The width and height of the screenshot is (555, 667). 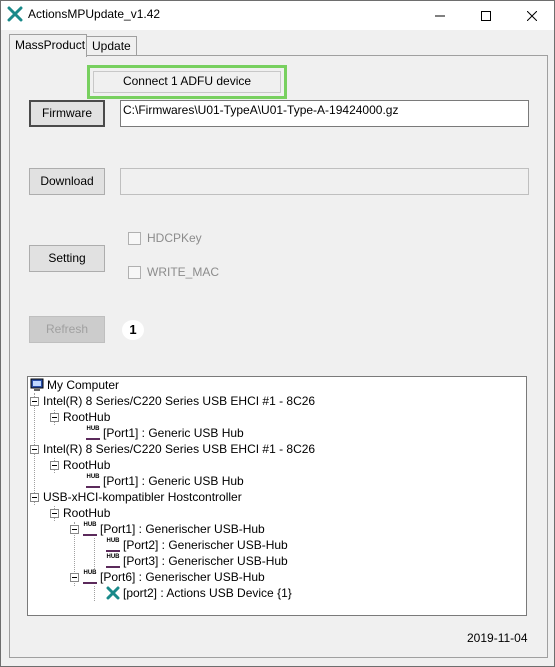 I want to click on status-message: Connect 1 ADFU device, so click(x=187, y=82).